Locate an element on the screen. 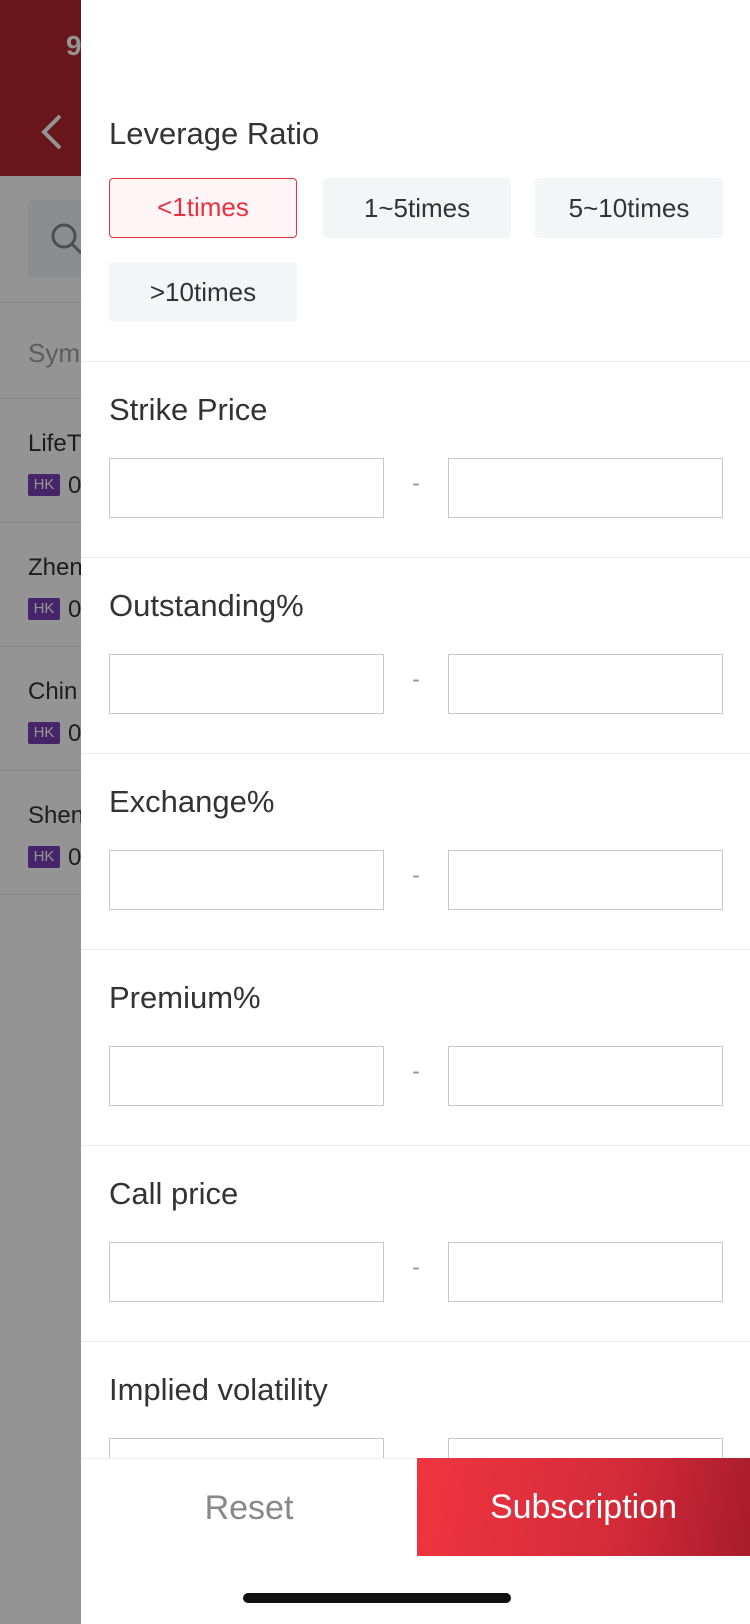 The image size is (750, 1624). option-5-to-10-times: 5~10times is located at coordinates (629, 208).